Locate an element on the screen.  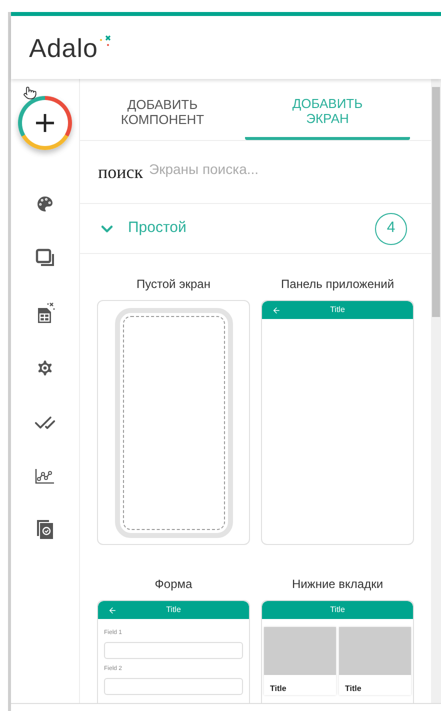
template-name: Панель приложений is located at coordinates (338, 284).